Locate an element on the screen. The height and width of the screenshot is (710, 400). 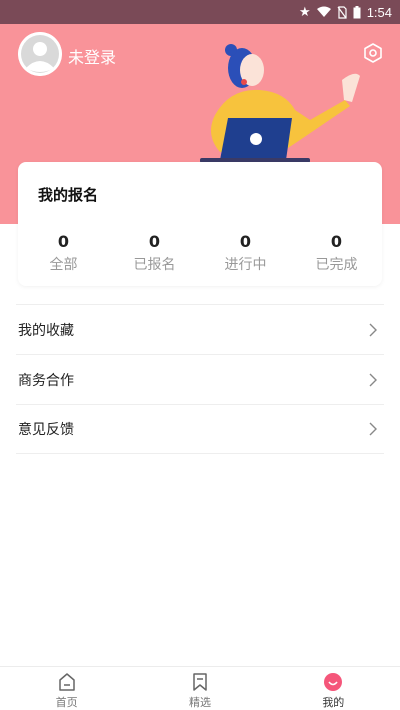
stat-registered: 0 已报名 is located at coordinates (154, 253).